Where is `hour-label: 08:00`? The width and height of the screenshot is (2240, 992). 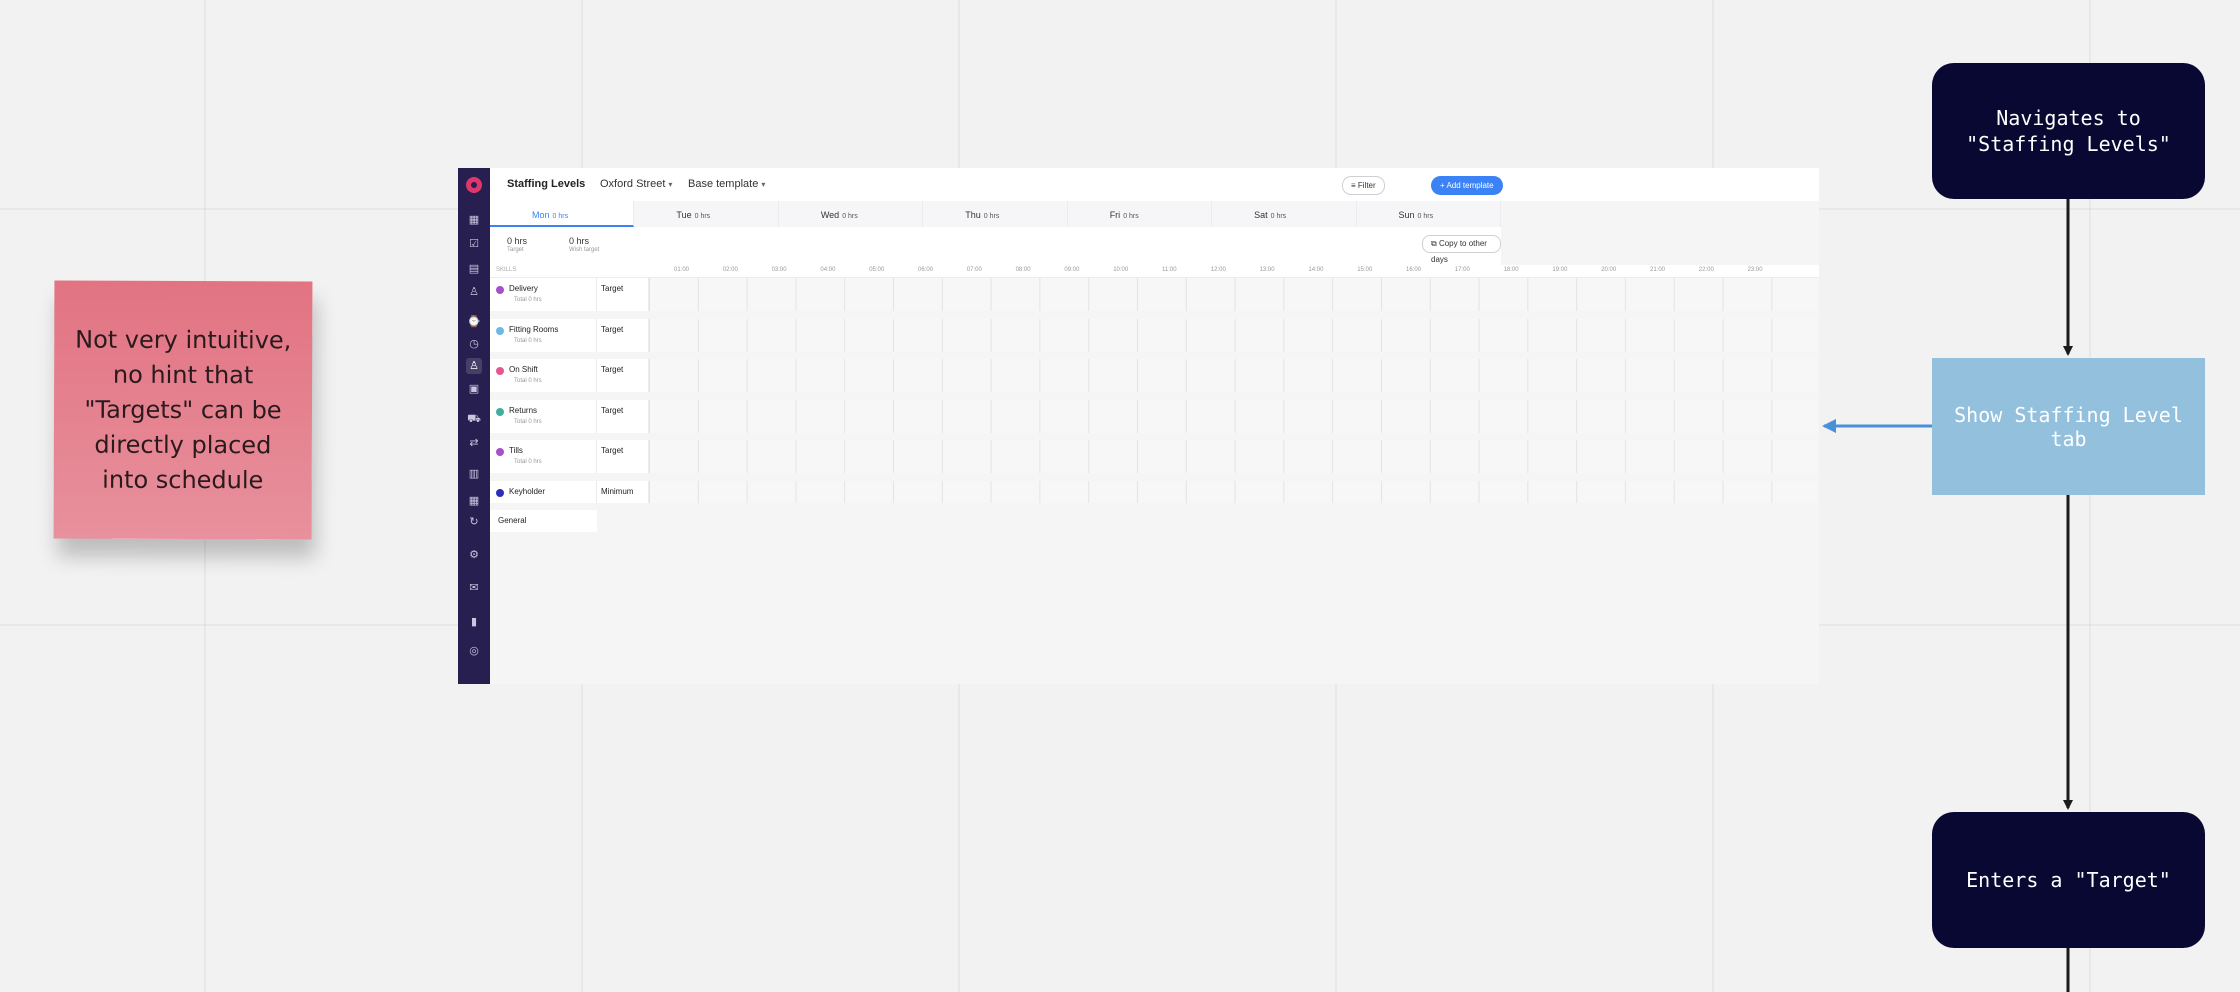
hour-label: 08:00 is located at coordinates (1023, 270).